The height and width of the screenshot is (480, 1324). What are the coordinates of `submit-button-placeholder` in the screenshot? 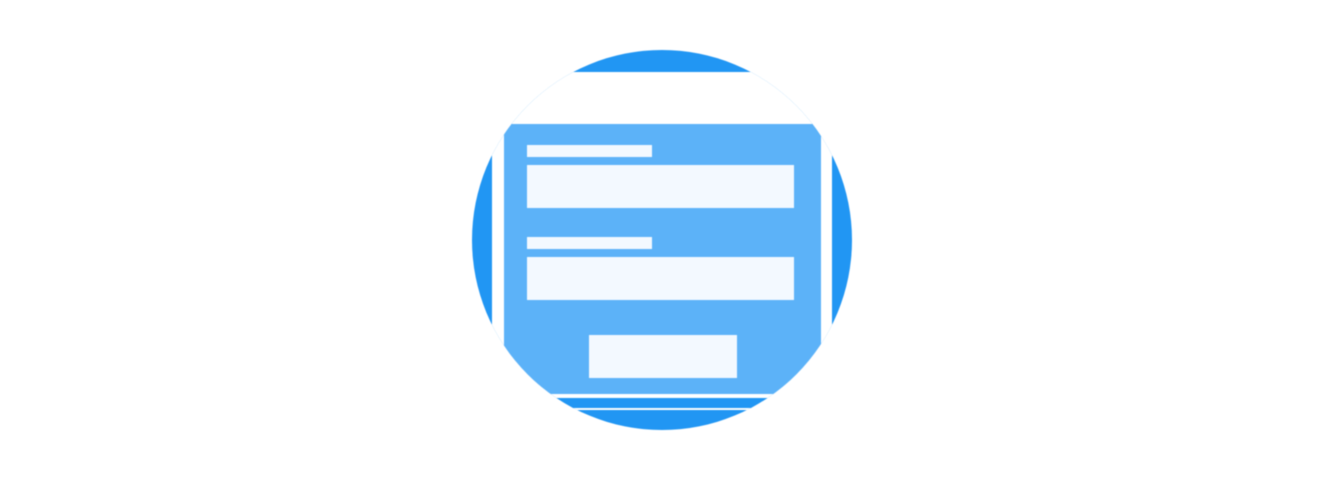 It's located at (663, 356).